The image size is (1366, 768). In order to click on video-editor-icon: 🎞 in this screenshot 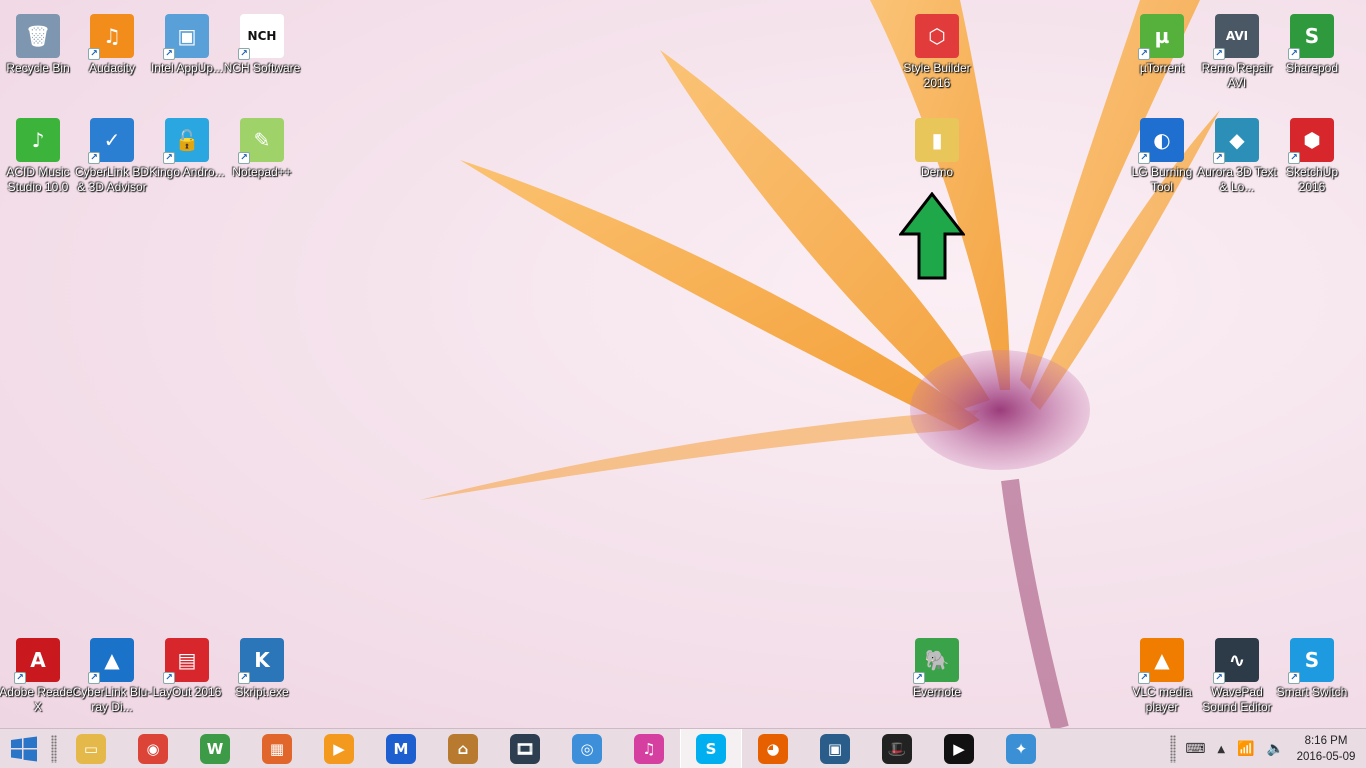, I will do `click(525, 748)`.